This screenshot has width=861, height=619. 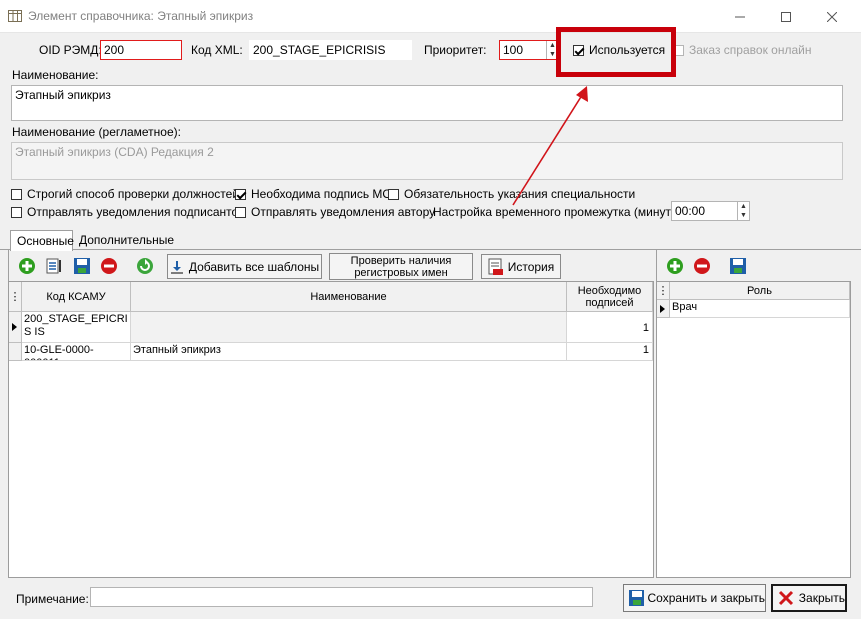 I want to click on minimize-icon, so click(x=740, y=16).